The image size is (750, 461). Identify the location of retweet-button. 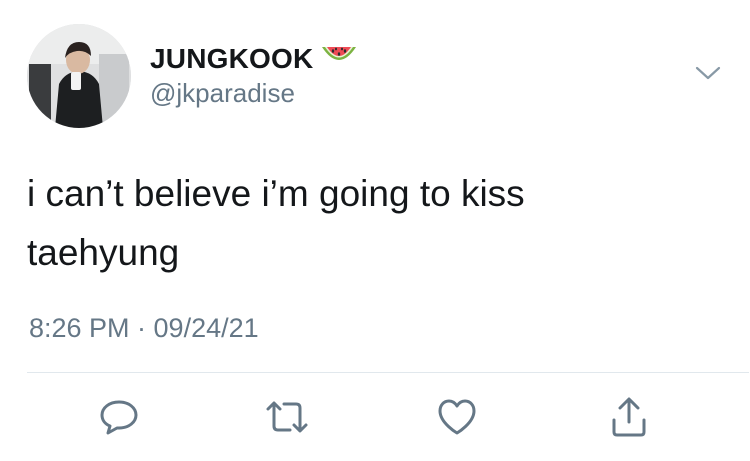
(287, 417).